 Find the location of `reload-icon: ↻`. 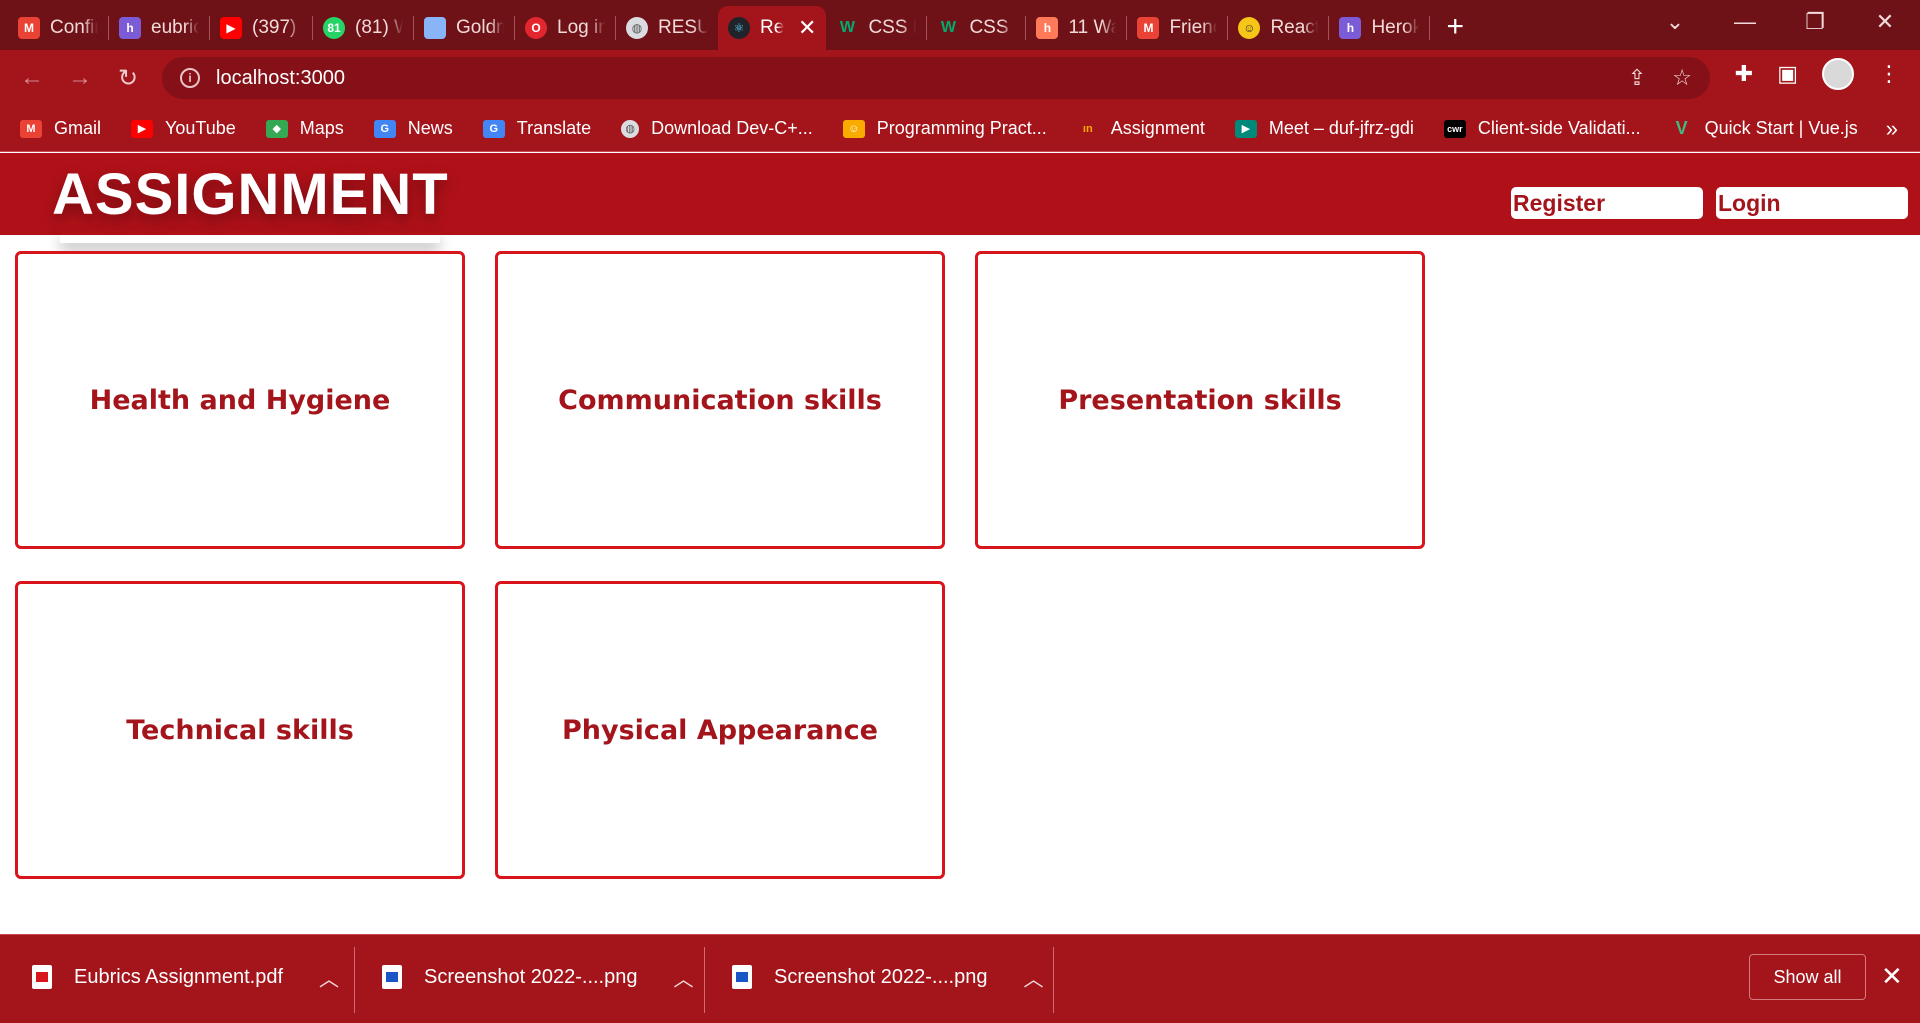

reload-icon: ↻ is located at coordinates (128, 78).